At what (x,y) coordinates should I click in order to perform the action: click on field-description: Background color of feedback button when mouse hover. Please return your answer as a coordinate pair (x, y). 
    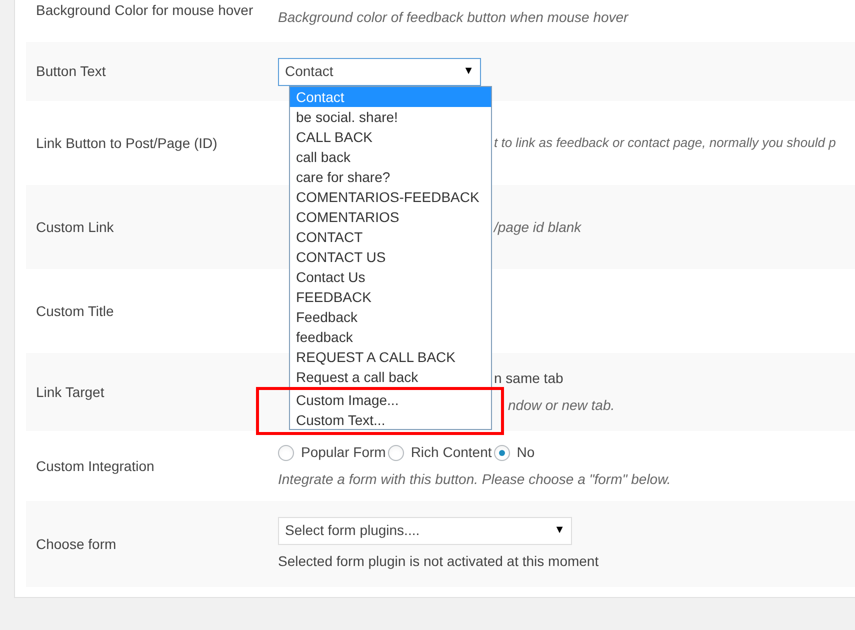
    Looking at the image, I should click on (453, 17).